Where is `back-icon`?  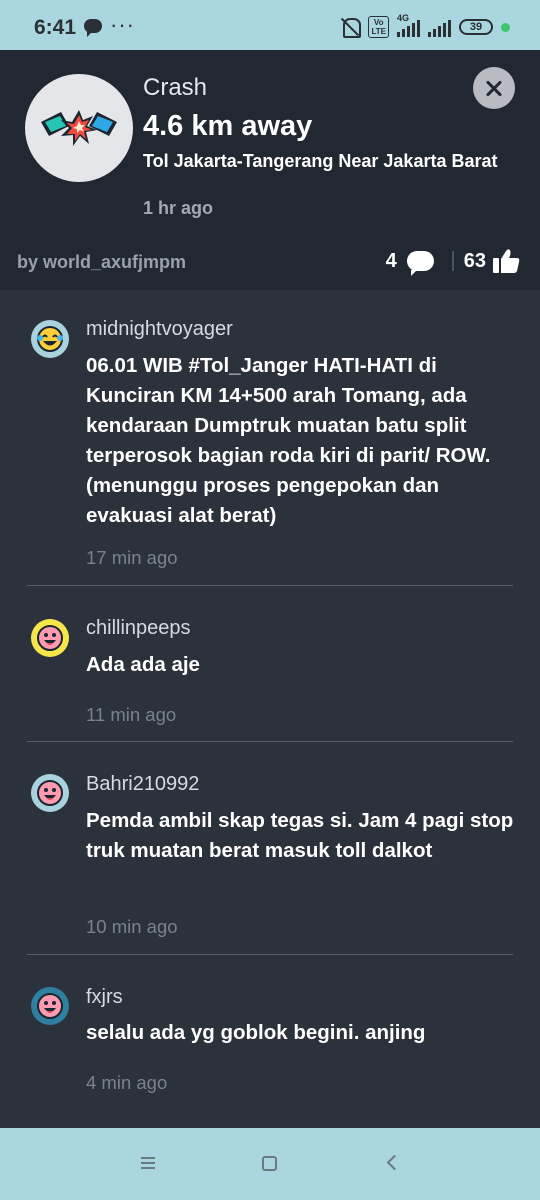 back-icon is located at coordinates (394, 1162).